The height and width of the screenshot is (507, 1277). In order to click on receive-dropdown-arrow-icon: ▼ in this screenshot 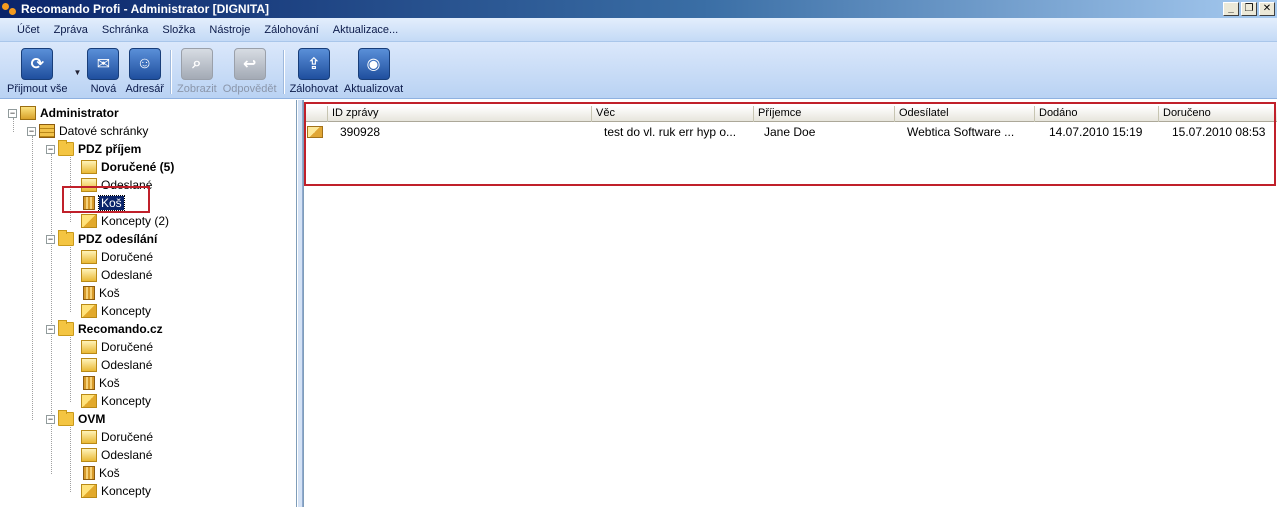, I will do `click(78, 72)`.